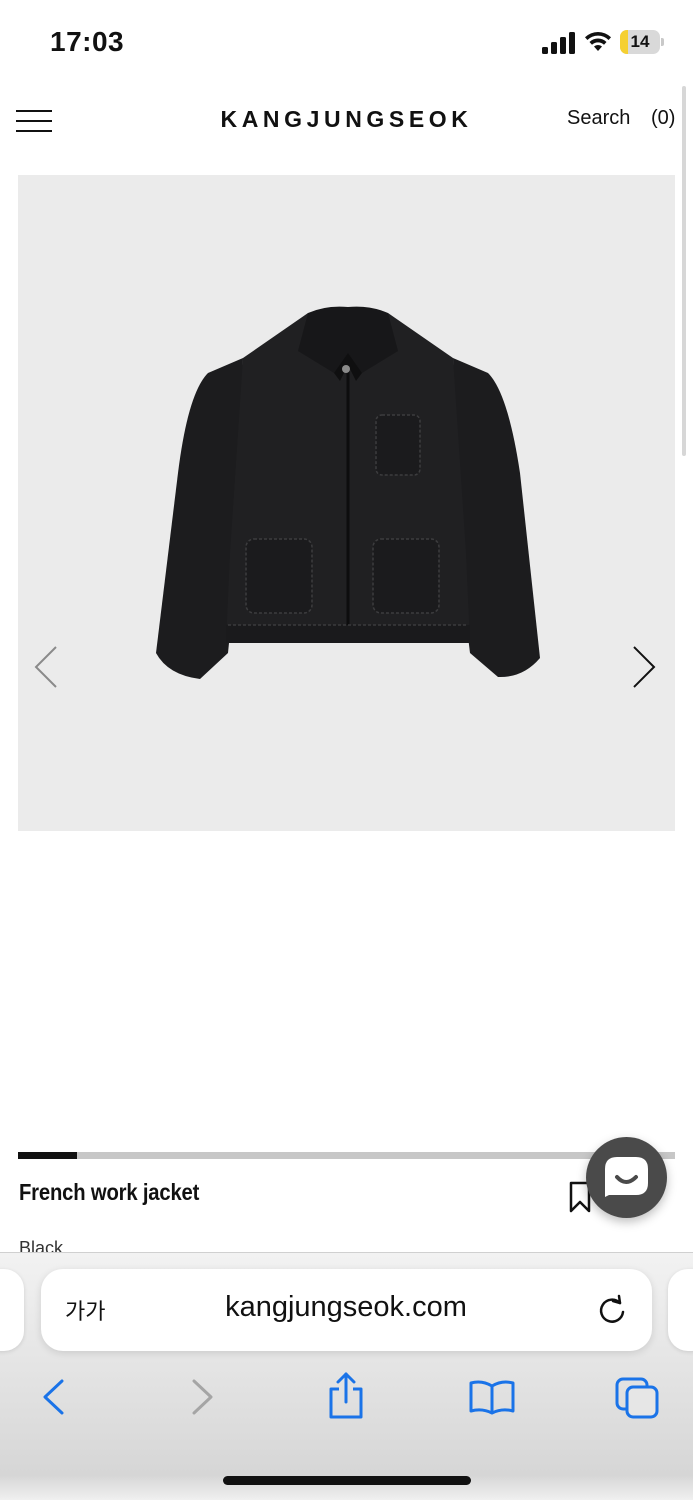  I want to click on hamburger-menu-icon, so click(34, 121).